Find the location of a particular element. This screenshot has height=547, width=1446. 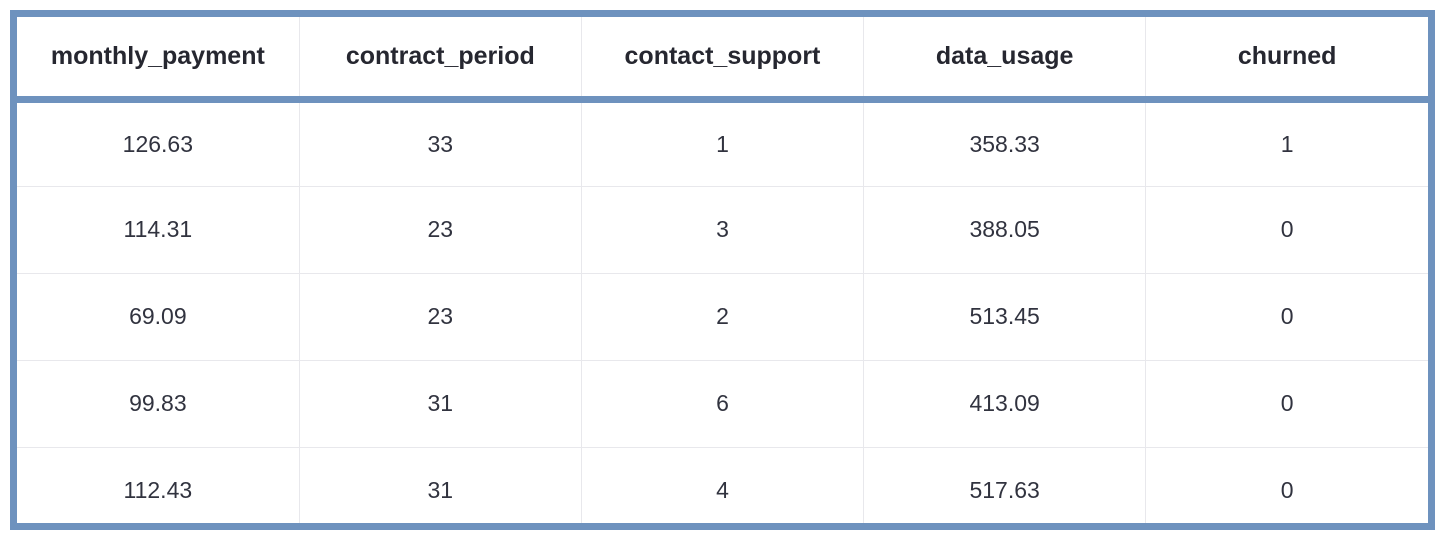

cell-contact_support: 1 is located at coordinates (723, 143).